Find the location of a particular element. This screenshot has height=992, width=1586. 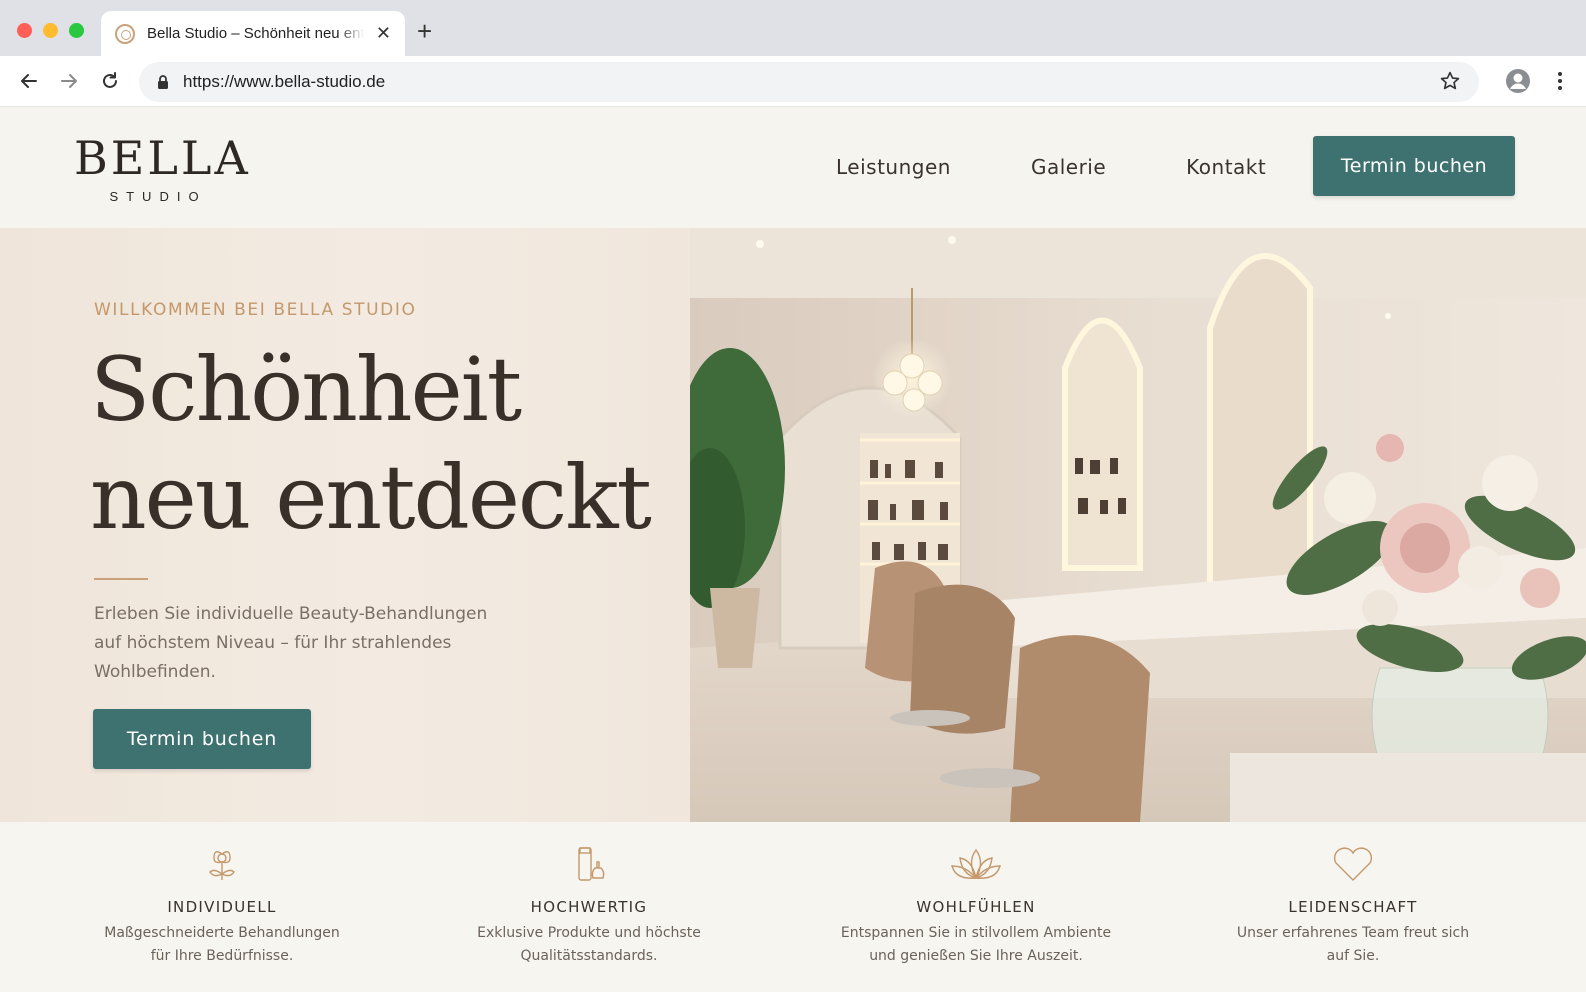

reload-icon is located at coordinates (110, 81).